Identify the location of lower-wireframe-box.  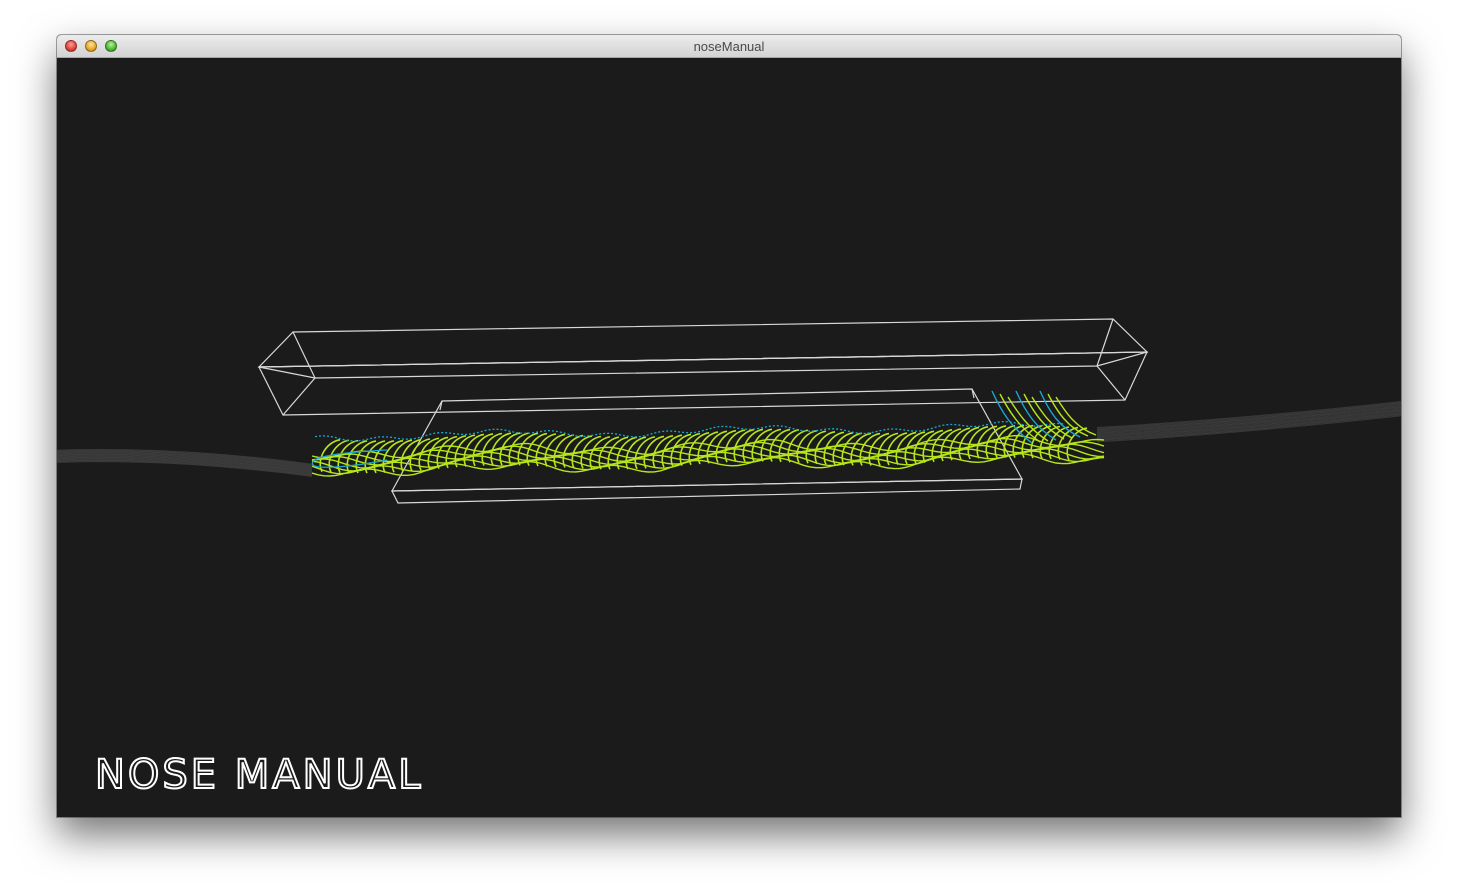
(707, 446).